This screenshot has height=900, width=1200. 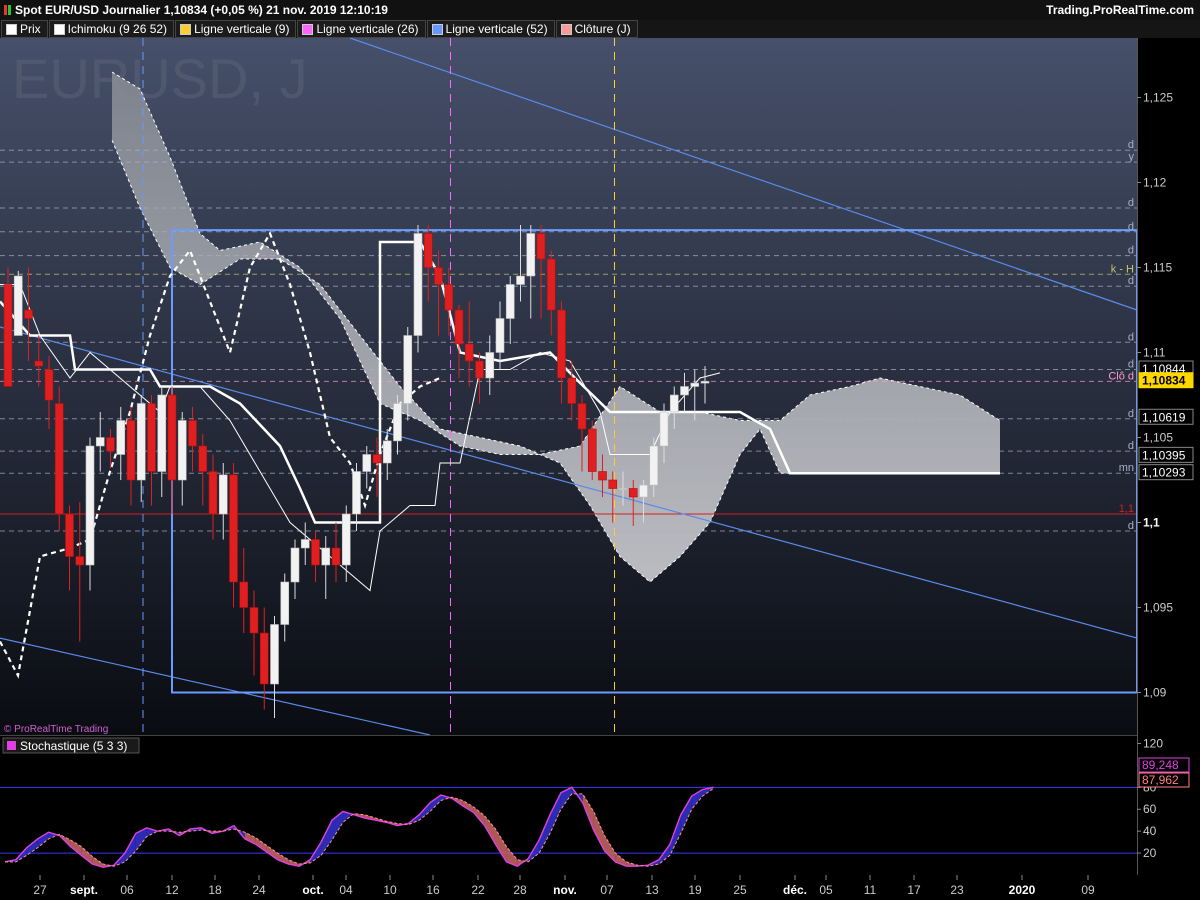 I want to click on x-tick-label: 17, so click(x=914, y=890).